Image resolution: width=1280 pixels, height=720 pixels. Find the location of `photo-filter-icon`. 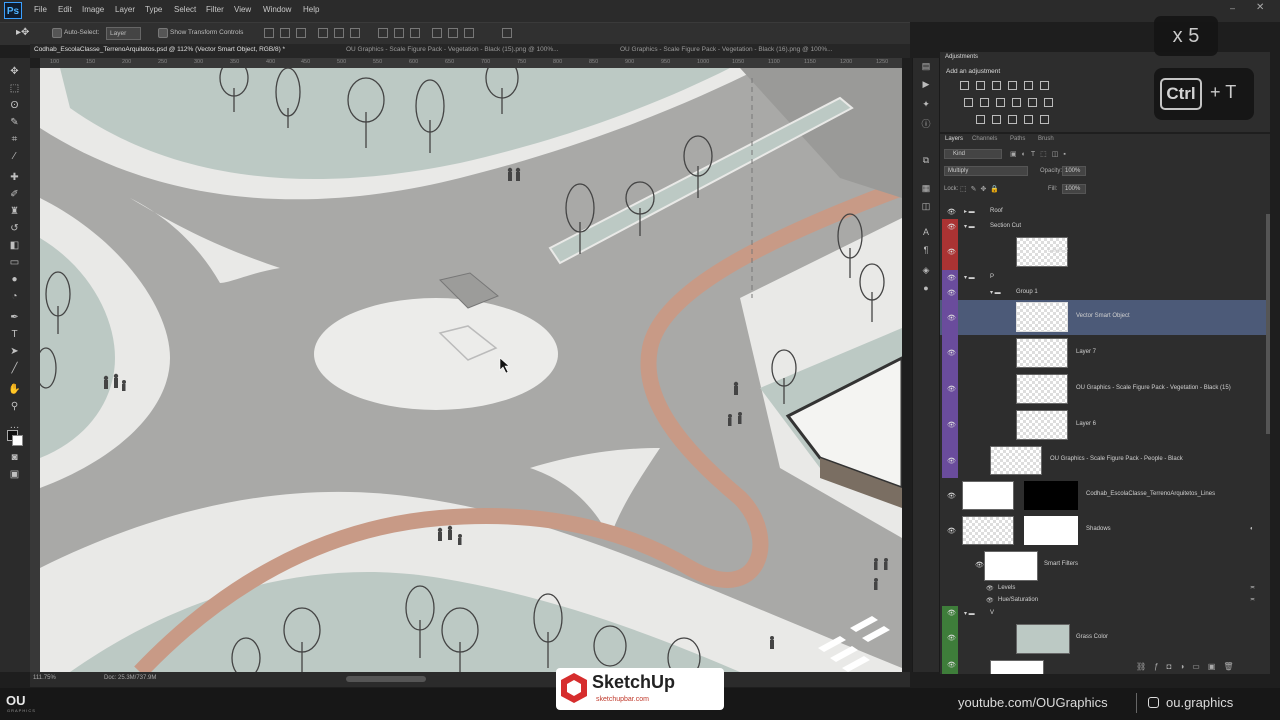

photo-filter-icon is located at coordinates (1016, 102).